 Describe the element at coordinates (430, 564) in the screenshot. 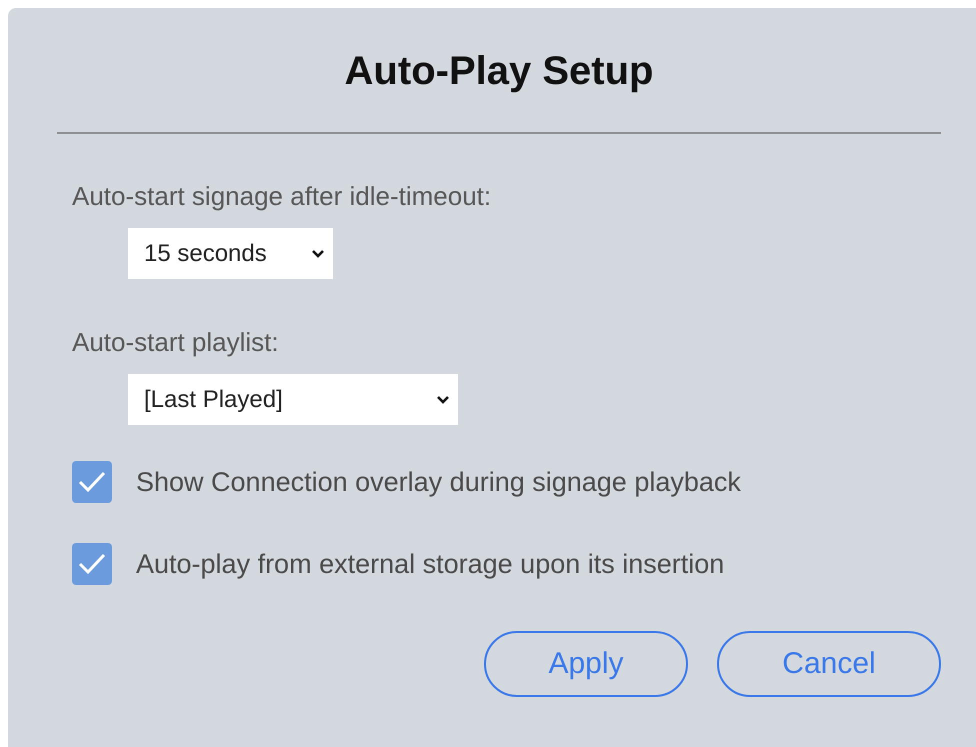

I see `checkbox-label: Auto-play from external storage upon its insertion` at that location.